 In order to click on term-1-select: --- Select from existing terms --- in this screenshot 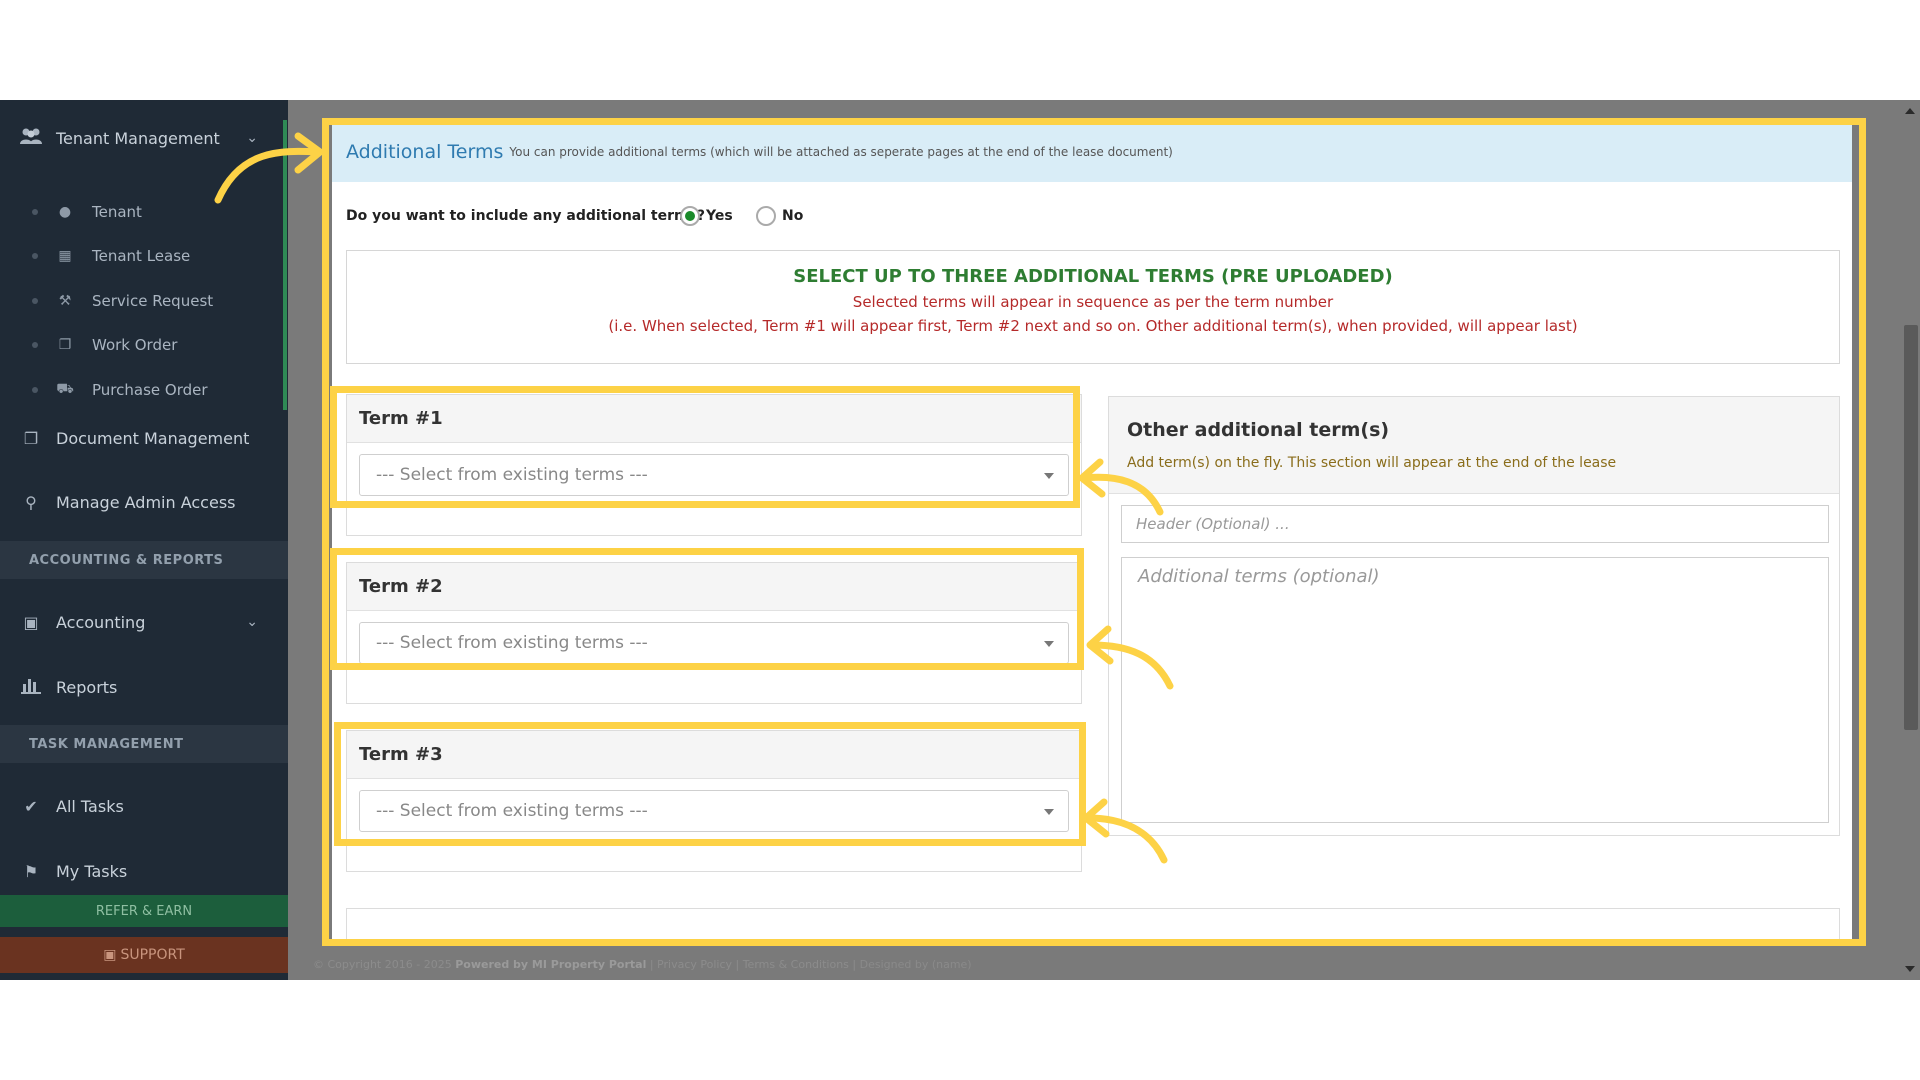, I will do `click(714, 475)`.